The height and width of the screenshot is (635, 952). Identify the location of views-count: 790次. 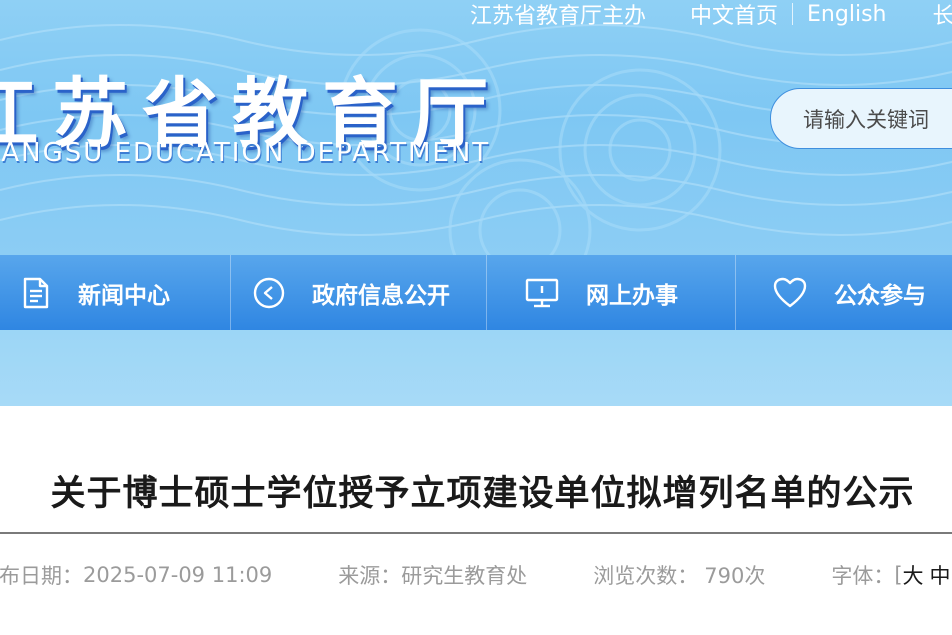
(735, 576).